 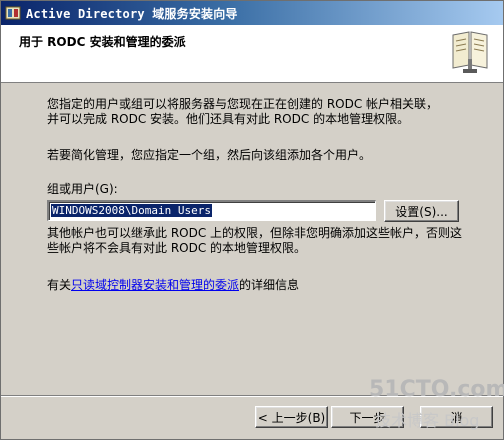 I want to click on more-info: 有关只读域控制器安装和管理的委派的详细信息, so click(x=173, y=285).